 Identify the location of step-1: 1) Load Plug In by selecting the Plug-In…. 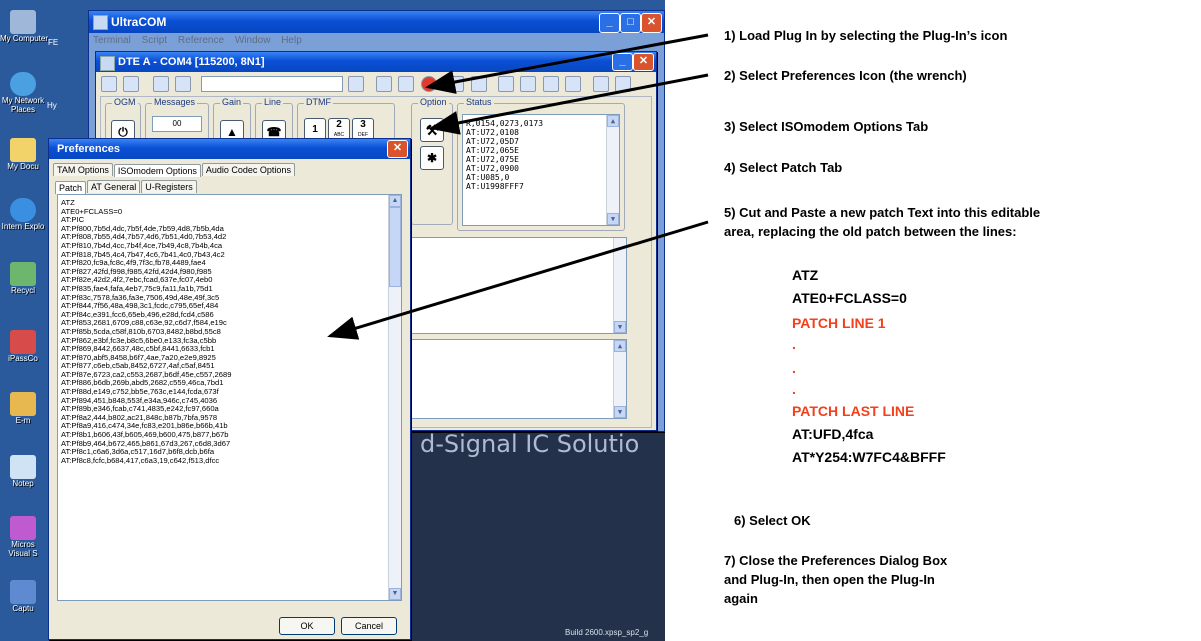
(866, 35).